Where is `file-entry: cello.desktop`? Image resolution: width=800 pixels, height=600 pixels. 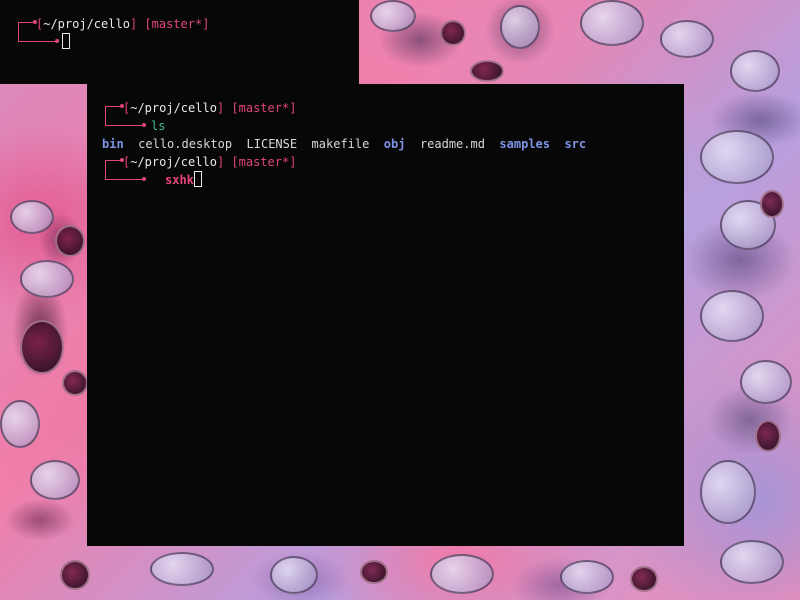 file-entry: cello.desktop is located at coordinates (185, 144).